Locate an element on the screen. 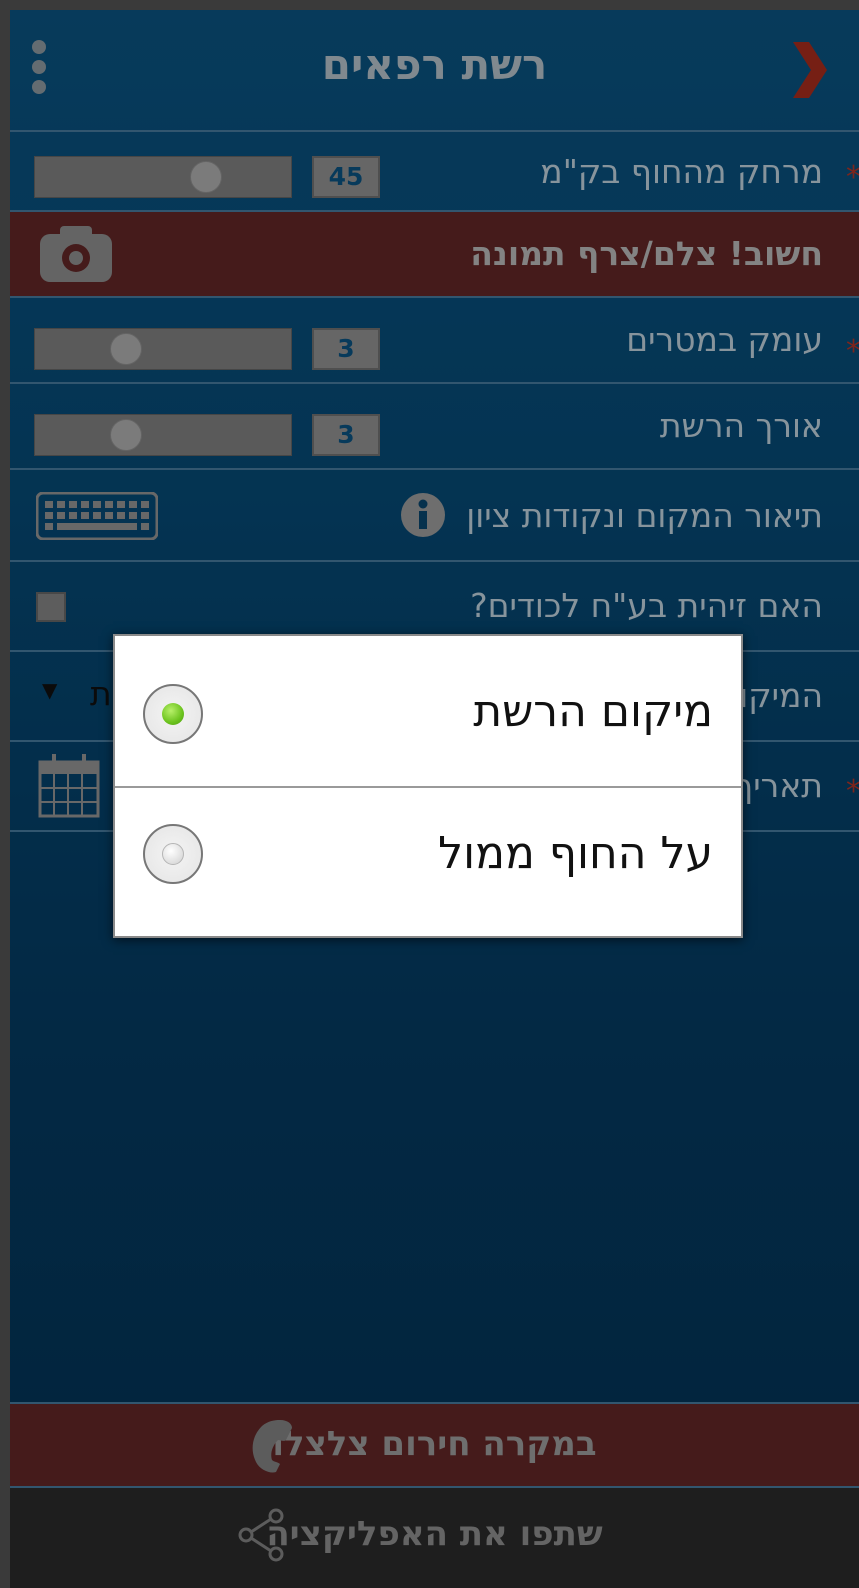  location-choice-dialog: מיקום הרשת על החוף ממול is located at coordinates (428, 786).